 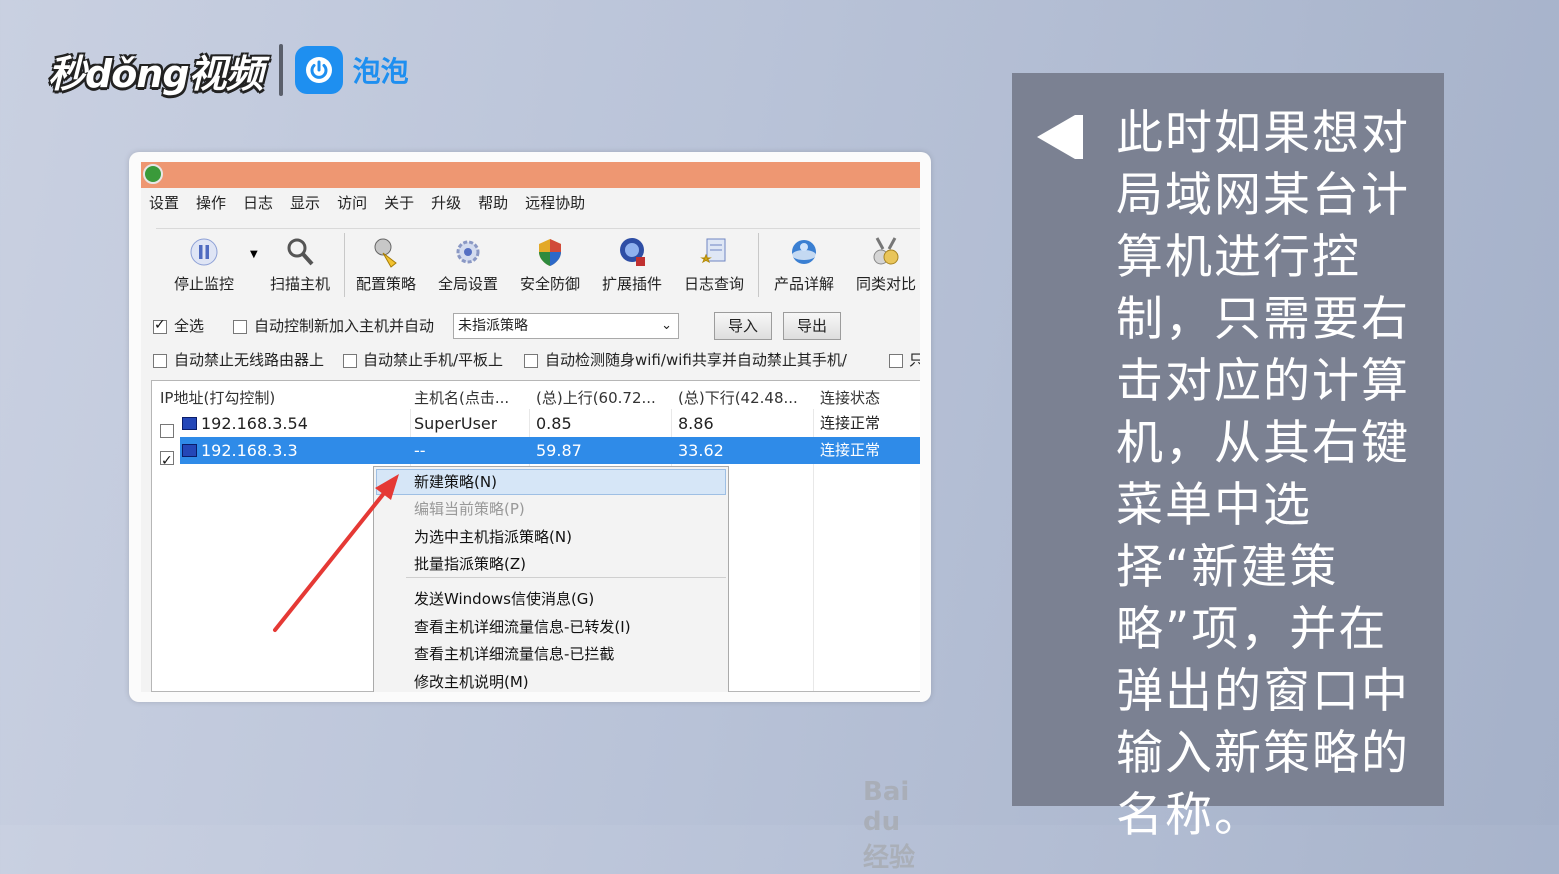 I want to click on power-icon, so click(x=318, y=70).